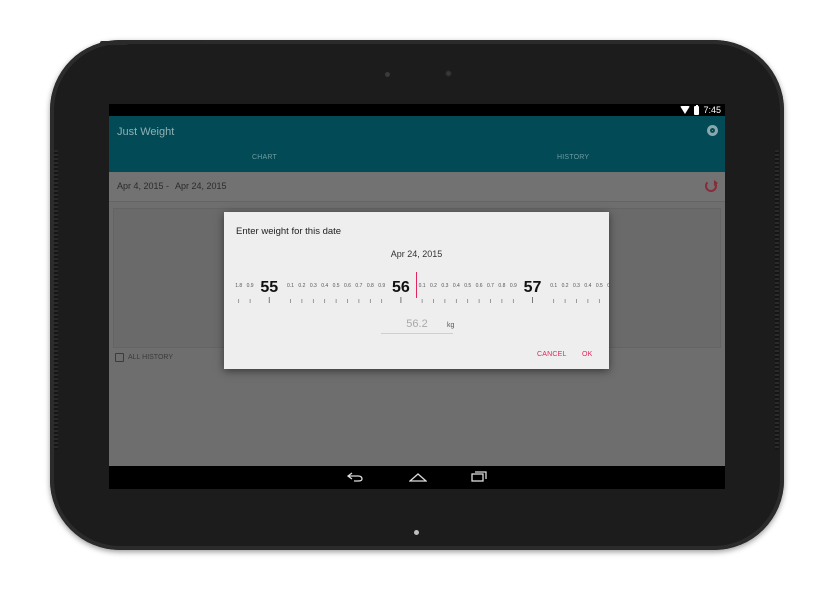 This screenshot has height=600, width=832. I want to click on all-history-toggle: ALL HISTORY, so click(144, 357).